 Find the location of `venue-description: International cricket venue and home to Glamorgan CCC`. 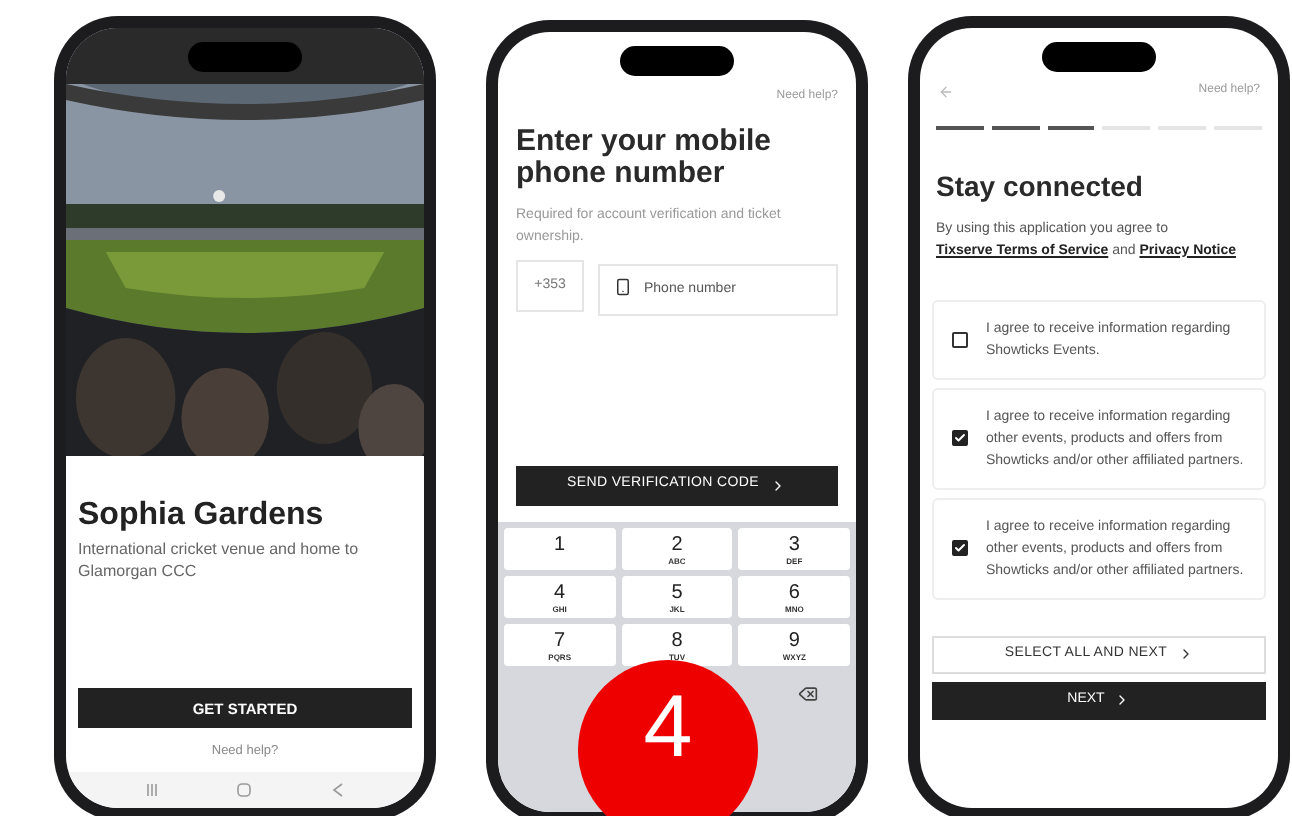

venue-description: International cricket venue and home to Glamorgan CCC is located at coordinates (219, 560).